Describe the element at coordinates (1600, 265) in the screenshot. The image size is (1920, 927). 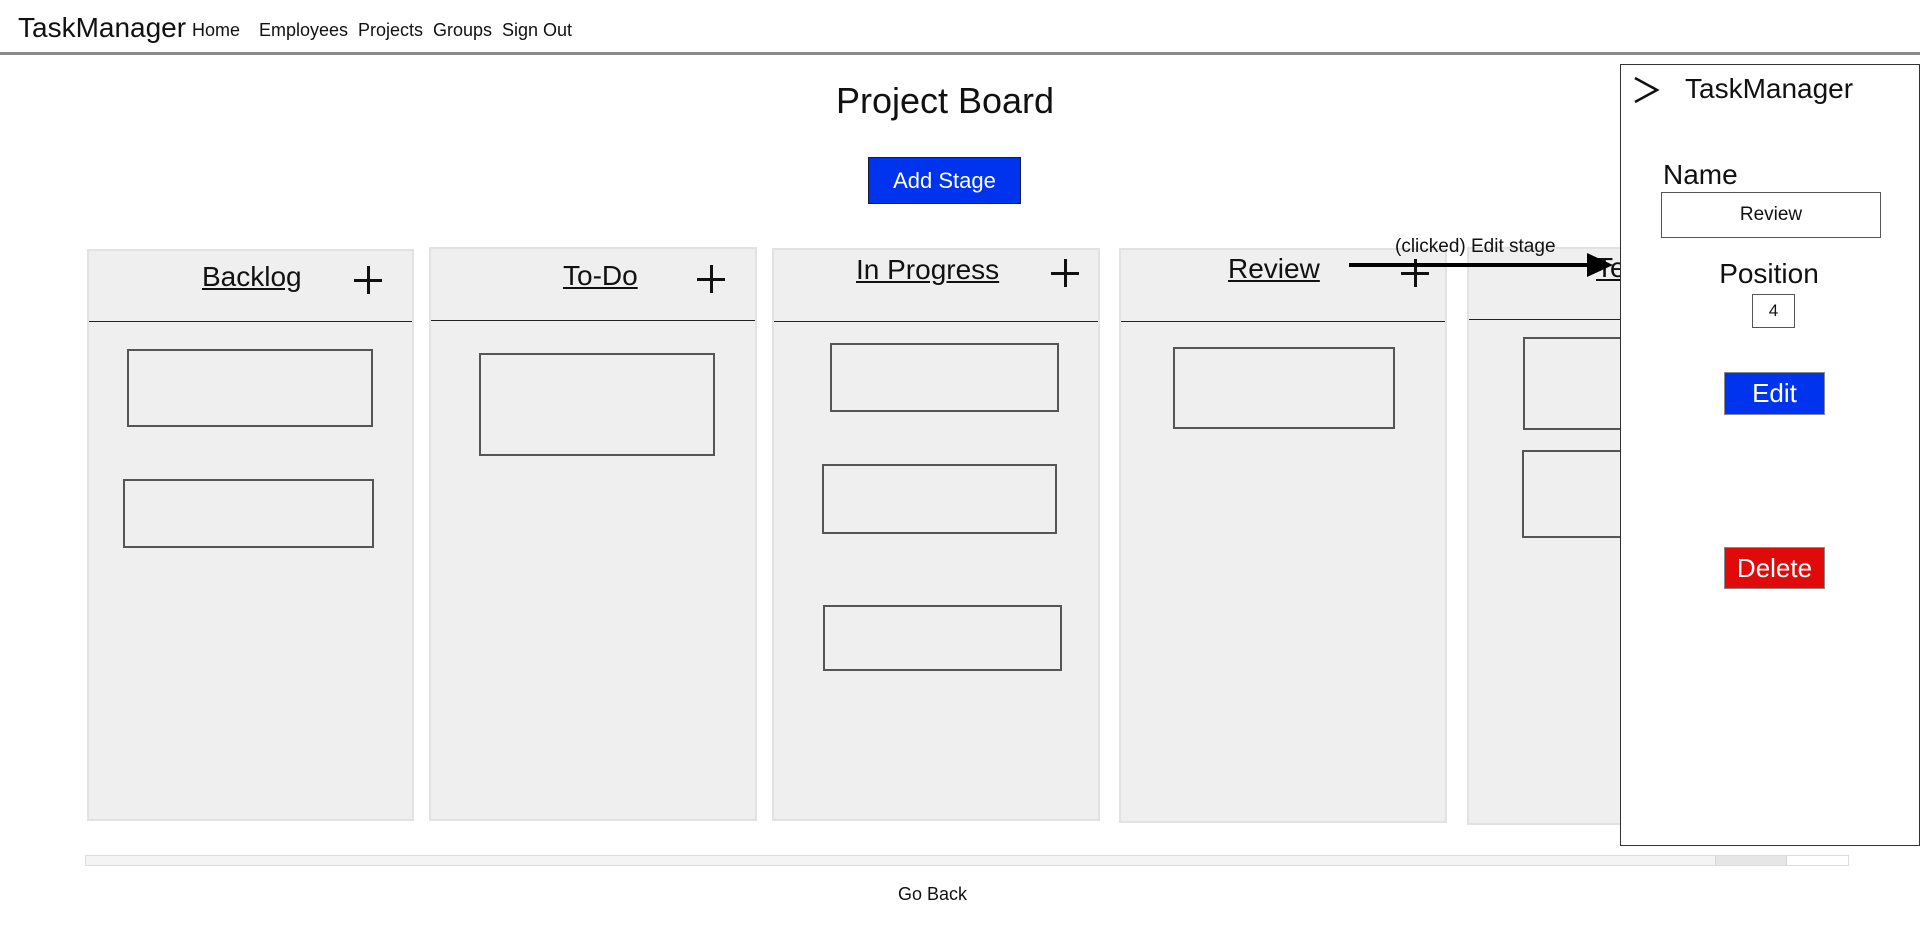
I see `annotation-arrow-head-icon` at that location.